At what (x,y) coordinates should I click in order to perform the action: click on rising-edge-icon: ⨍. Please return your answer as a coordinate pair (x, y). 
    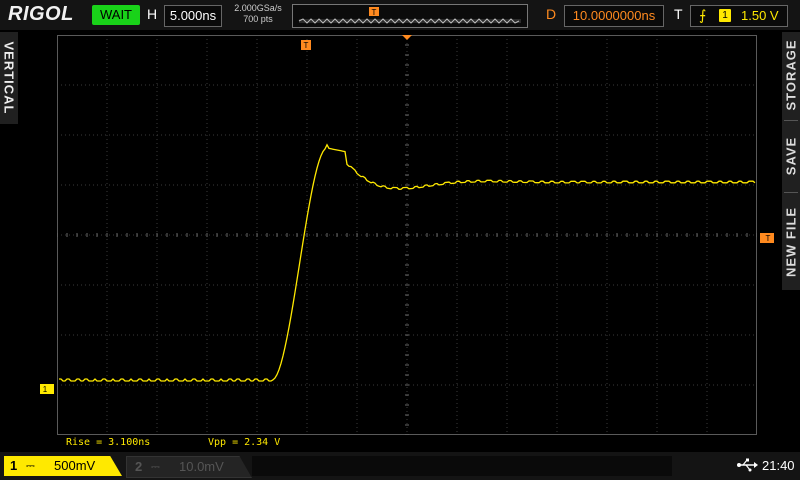
    Looking at the image, I should click on (703, 15).